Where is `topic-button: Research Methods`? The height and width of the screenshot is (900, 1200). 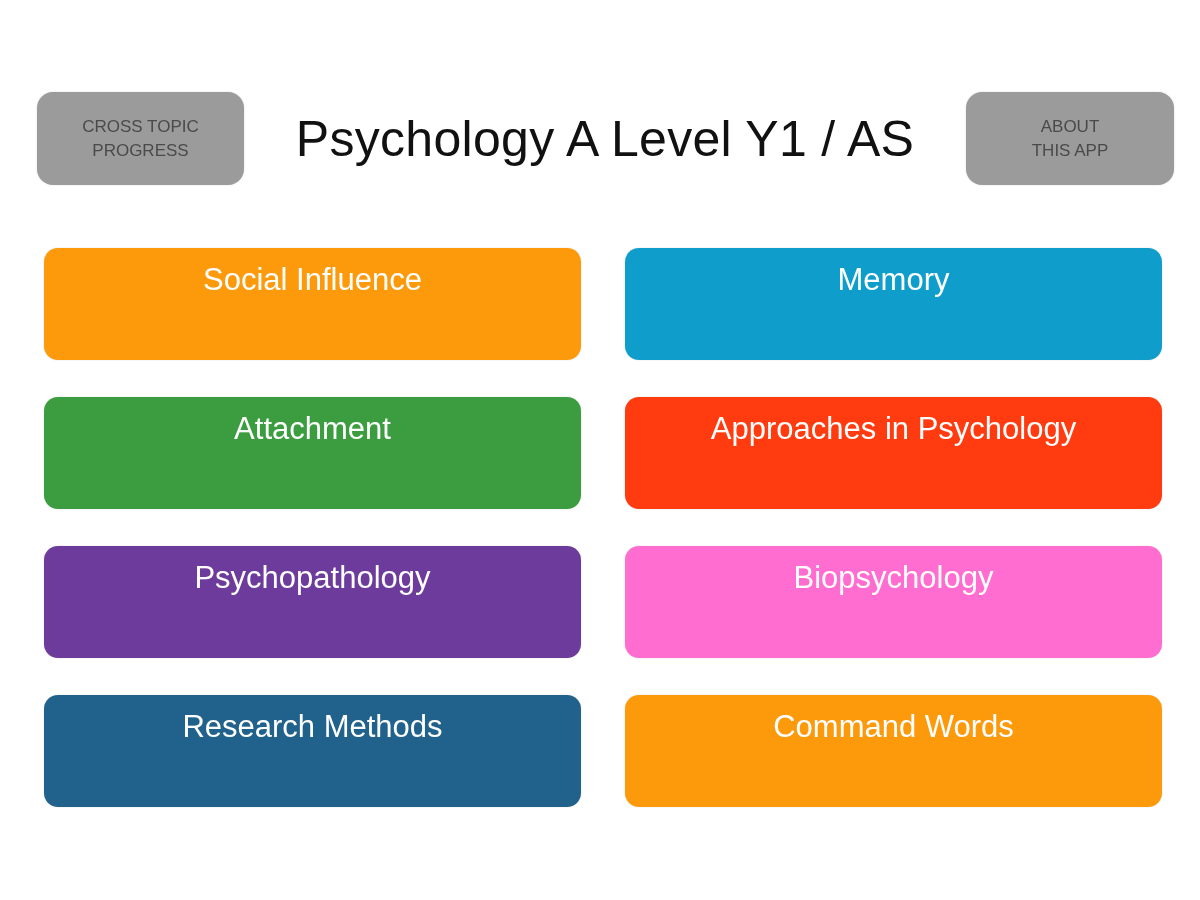 topic-button: Research Methods is located at coordinates (312, 751).